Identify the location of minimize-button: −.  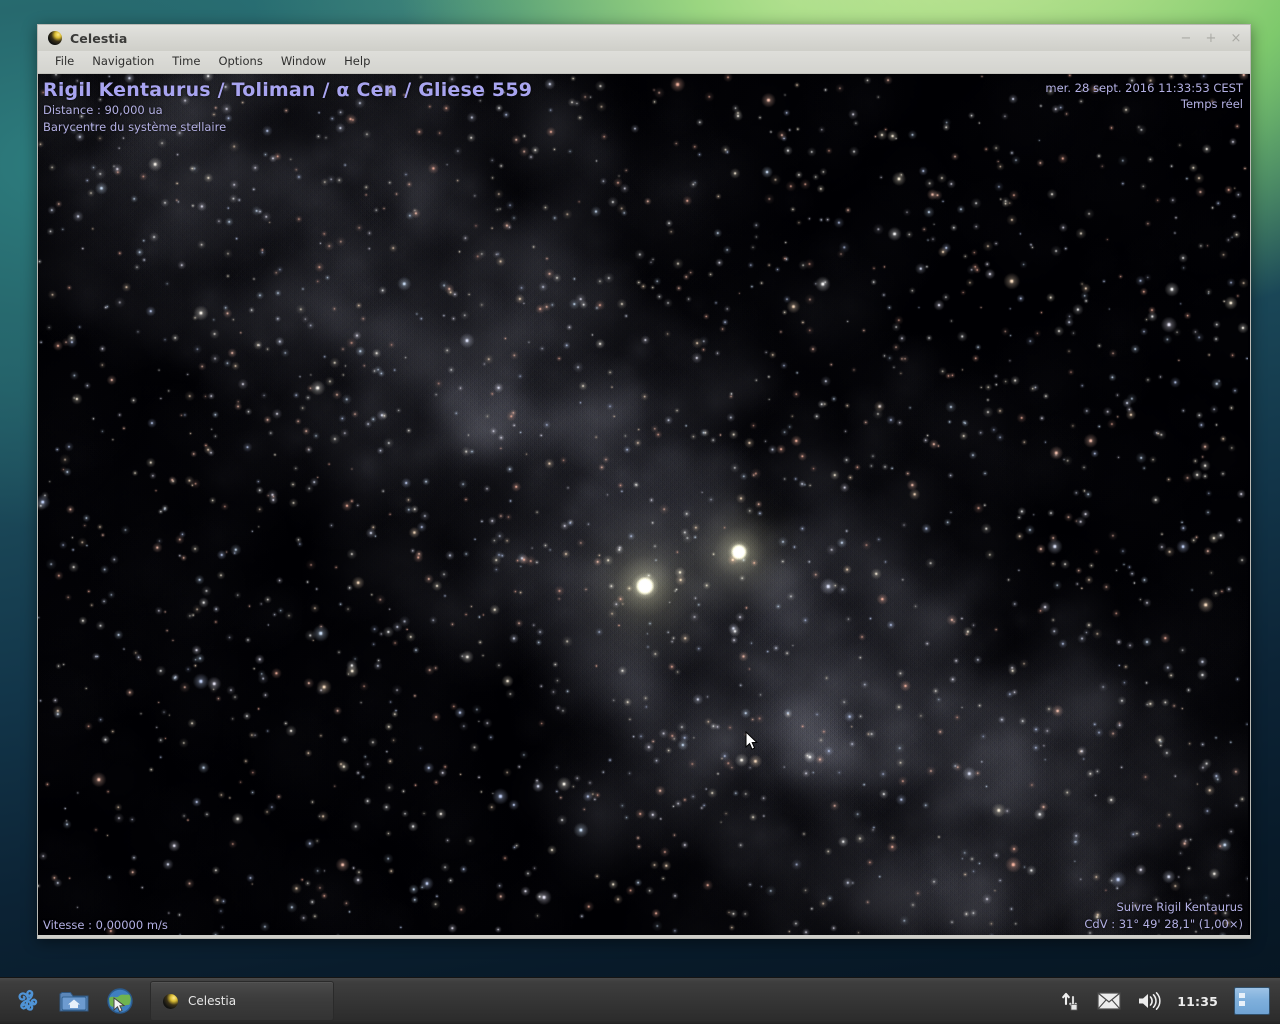
(1186, 38).